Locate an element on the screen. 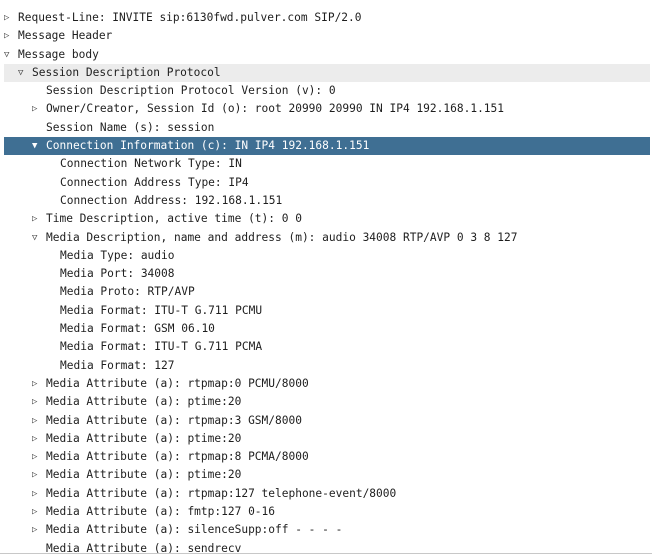 This screenshot has width=652, height=558. tree-row: Media Format: ITU-T G.711 PCMU is located at coordinates (327, 311).